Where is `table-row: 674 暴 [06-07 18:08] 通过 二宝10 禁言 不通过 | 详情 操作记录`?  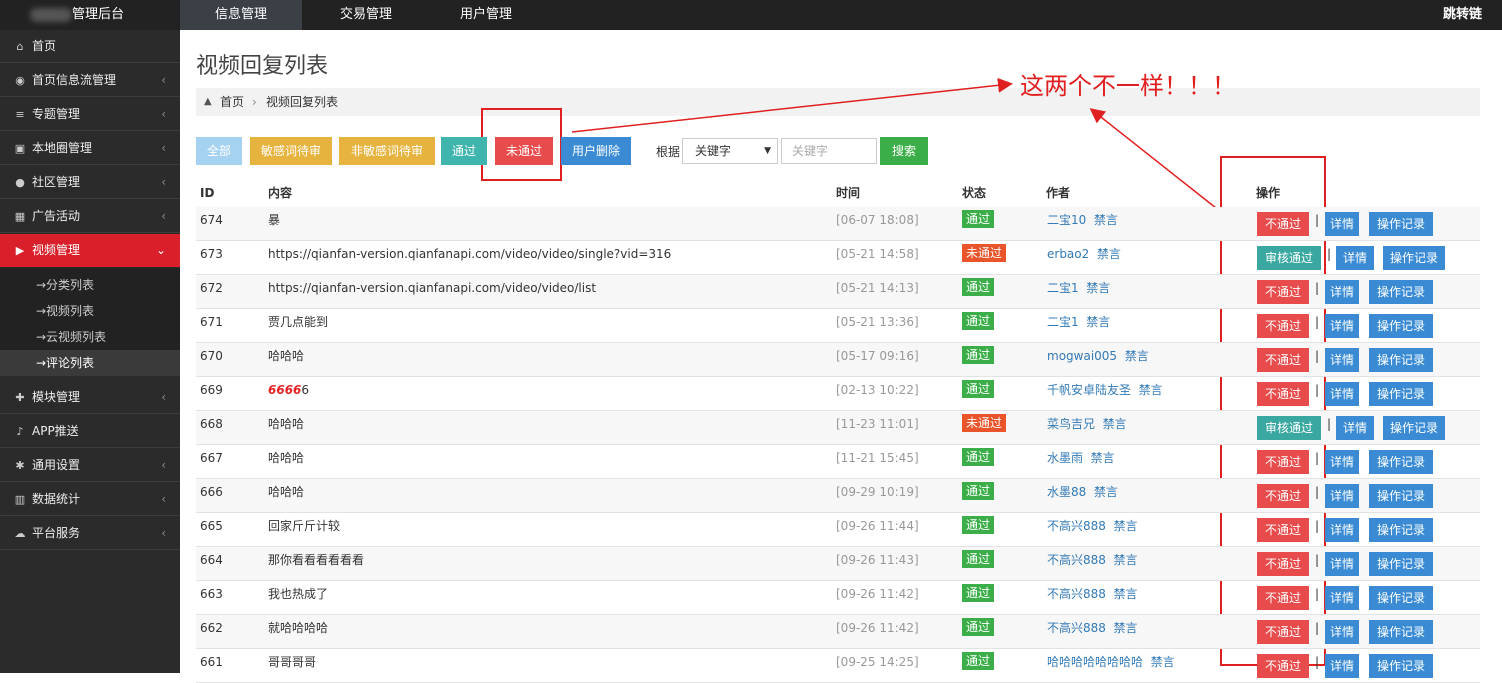 table-row: 674 暴 [06-07 18:08] 通过 二宝10 禁言 不通过 | 详情 操作记录 is located at coordinates (838, 224).